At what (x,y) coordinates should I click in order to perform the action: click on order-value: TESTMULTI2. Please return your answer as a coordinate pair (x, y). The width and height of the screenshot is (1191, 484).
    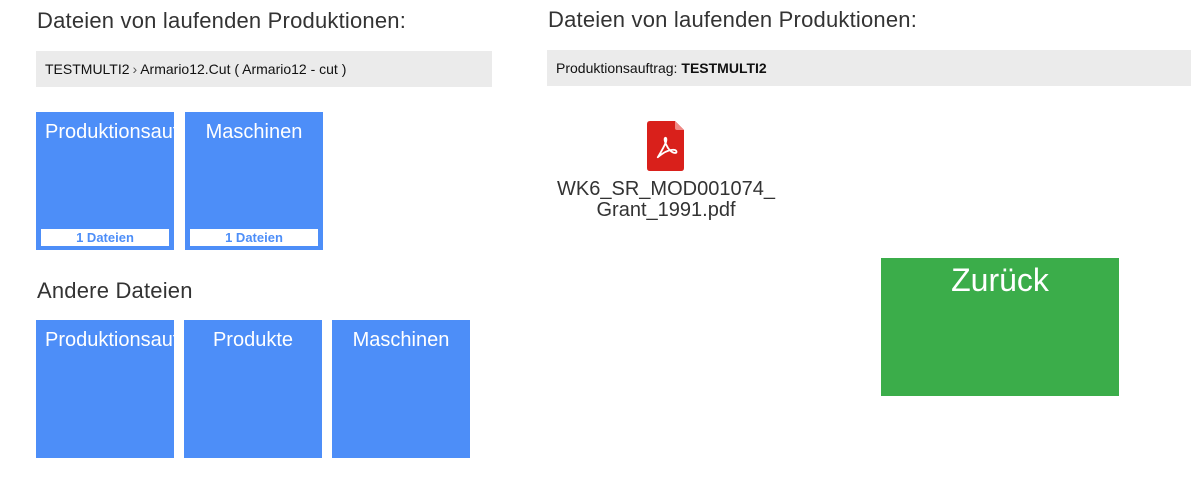
    Looking at the image, I should click on (724, 68).